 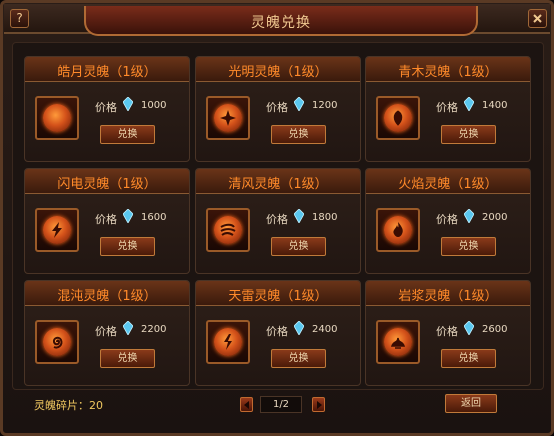 I want to click on soul-card: 青木灵魄（1级） 价格 1400 兑换, so click(x=448, y=109).